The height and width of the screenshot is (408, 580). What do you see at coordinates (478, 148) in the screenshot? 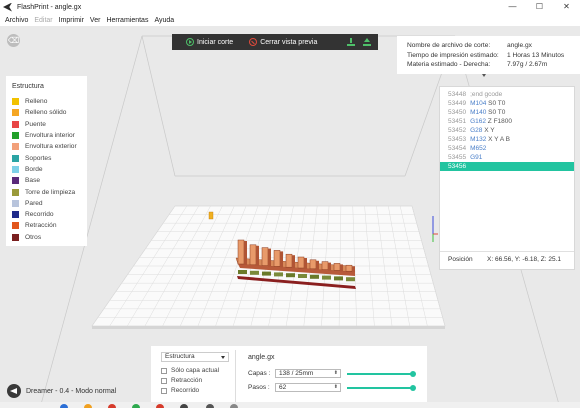
I see `gcode-command: M652` at bounding box center [478, 148].